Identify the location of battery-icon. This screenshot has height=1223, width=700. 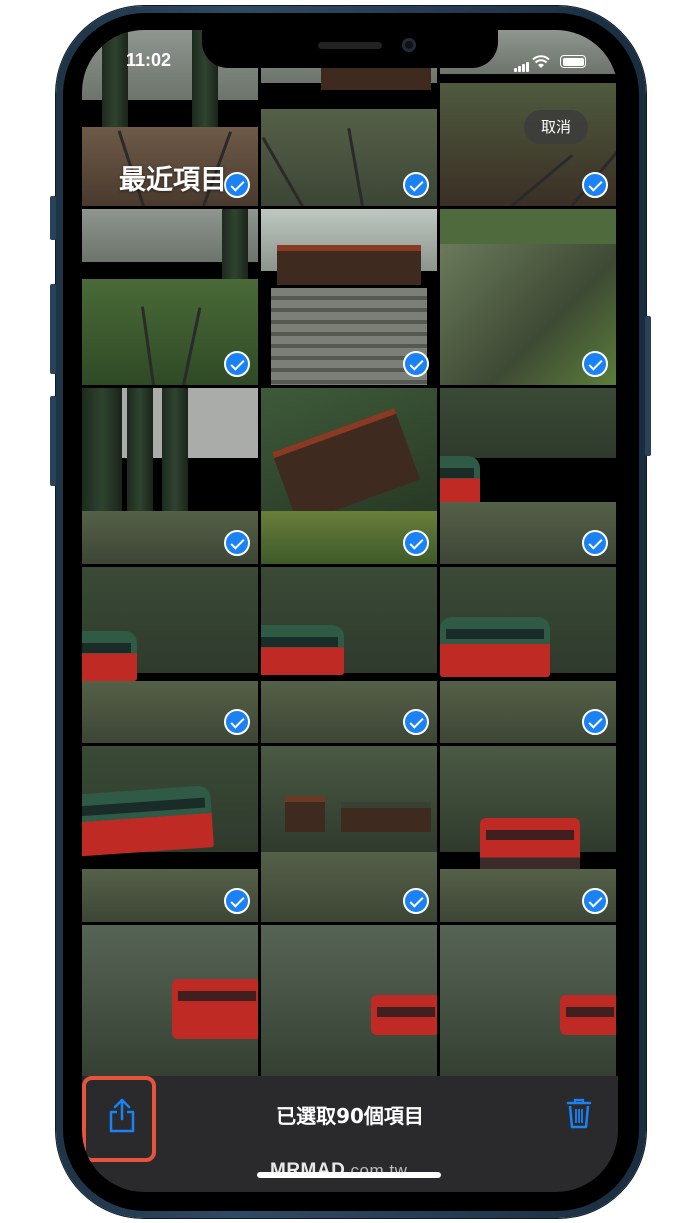
(573, 61).